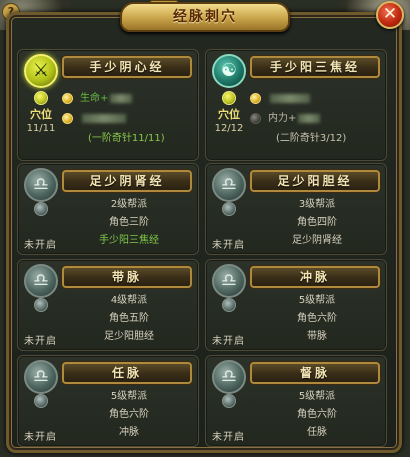 This screenshot has width=410, height=457. Describe the element at coordinates (229, 71) in the screenshot. I see `yin-yang-icon: ☯` at that location.